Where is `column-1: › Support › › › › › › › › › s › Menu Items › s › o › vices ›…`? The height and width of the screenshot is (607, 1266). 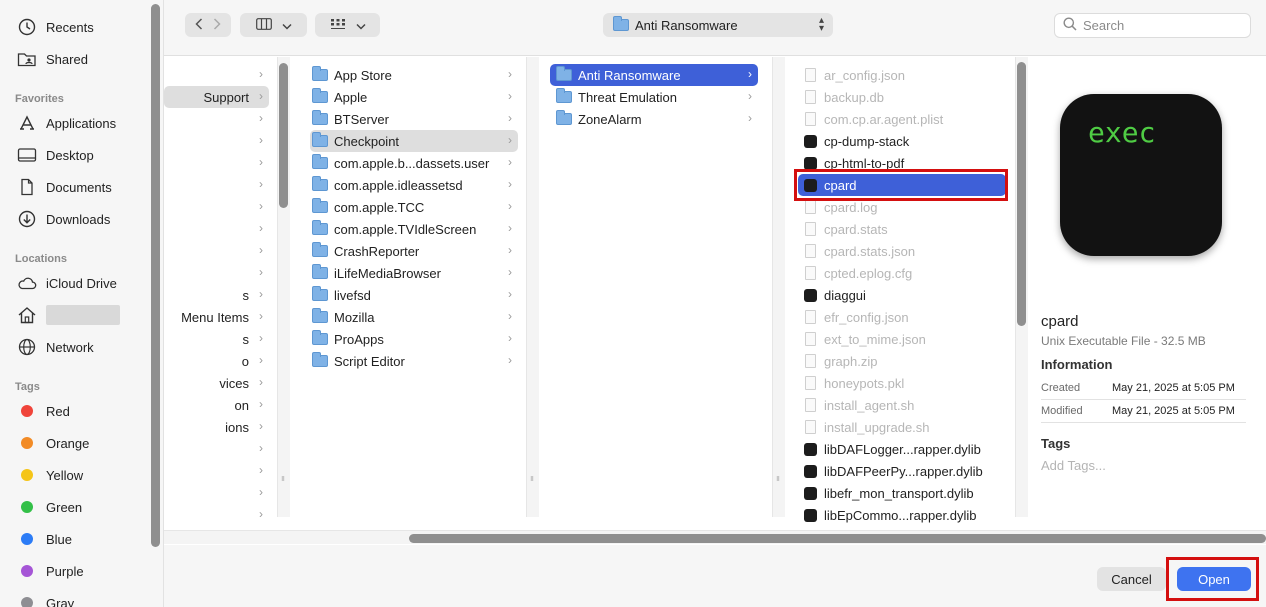 column-1: › Support › › › › › › › › › s › Menu Items › s › o › vices ›… is located at coordinates (218, 289).